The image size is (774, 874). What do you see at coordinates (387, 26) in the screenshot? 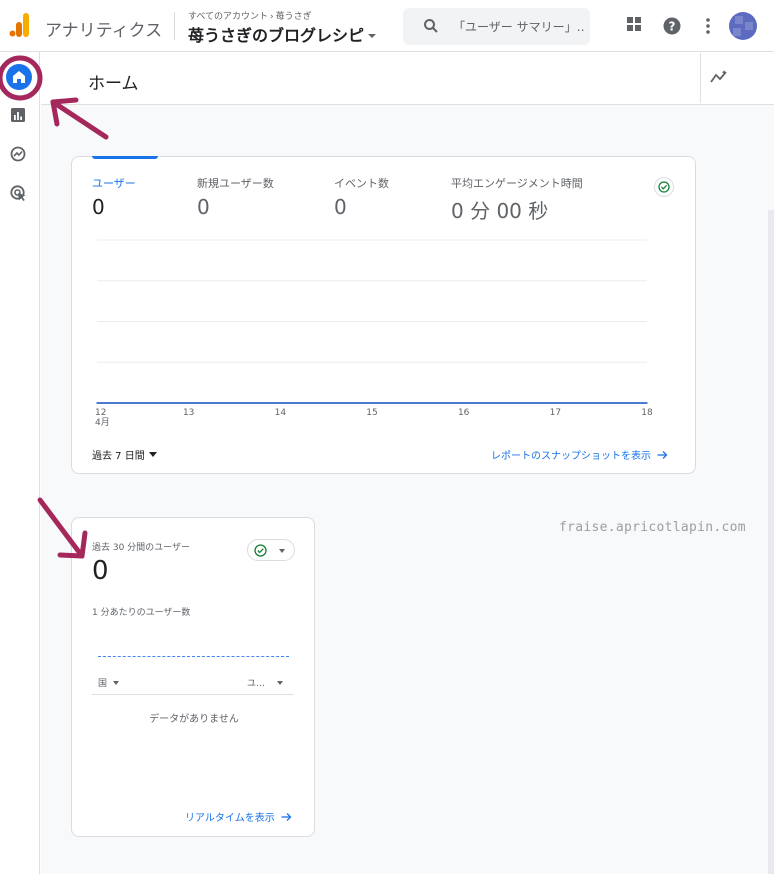
I see `top-bar: アナリティクス すべてのアカウント›苺うさぎ 苺うさぎのブログレシピ ?` at bounding box center [387, 26].